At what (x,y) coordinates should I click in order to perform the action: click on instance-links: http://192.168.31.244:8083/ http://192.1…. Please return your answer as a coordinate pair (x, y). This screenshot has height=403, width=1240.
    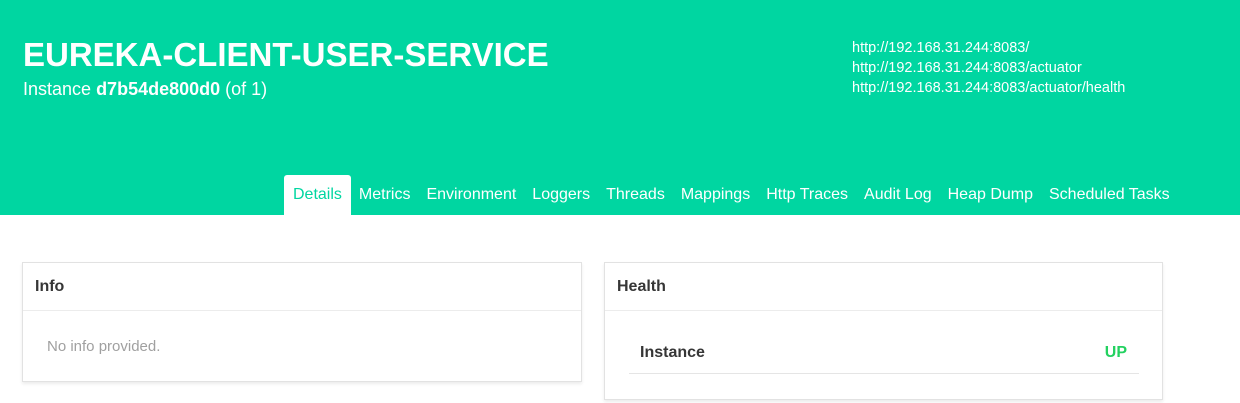
    Looking at the image, I should click on (988, 68).